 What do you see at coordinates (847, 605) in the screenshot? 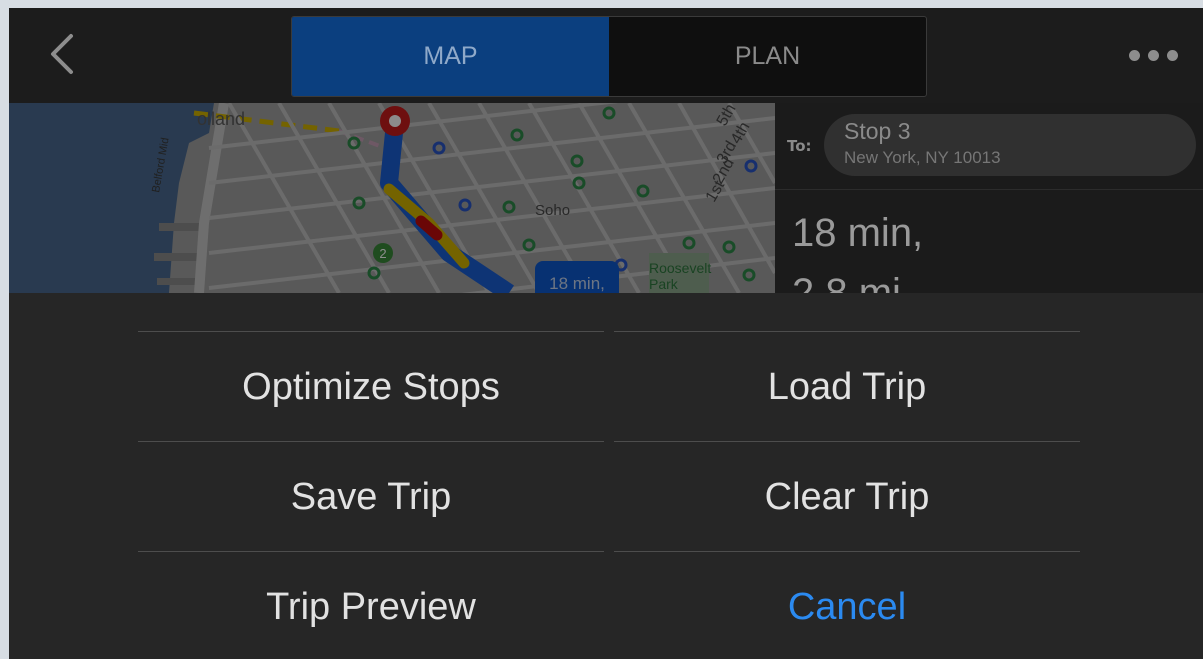
I see `cancel-button: Cancel` at bounding box center [847, 605].